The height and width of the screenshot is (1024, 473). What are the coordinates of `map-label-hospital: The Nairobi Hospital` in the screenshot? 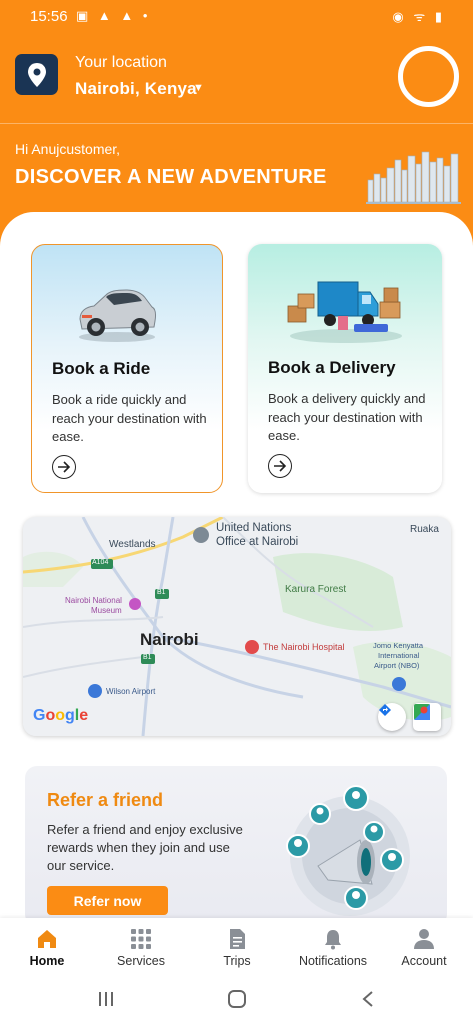 It's located at (304, 647).